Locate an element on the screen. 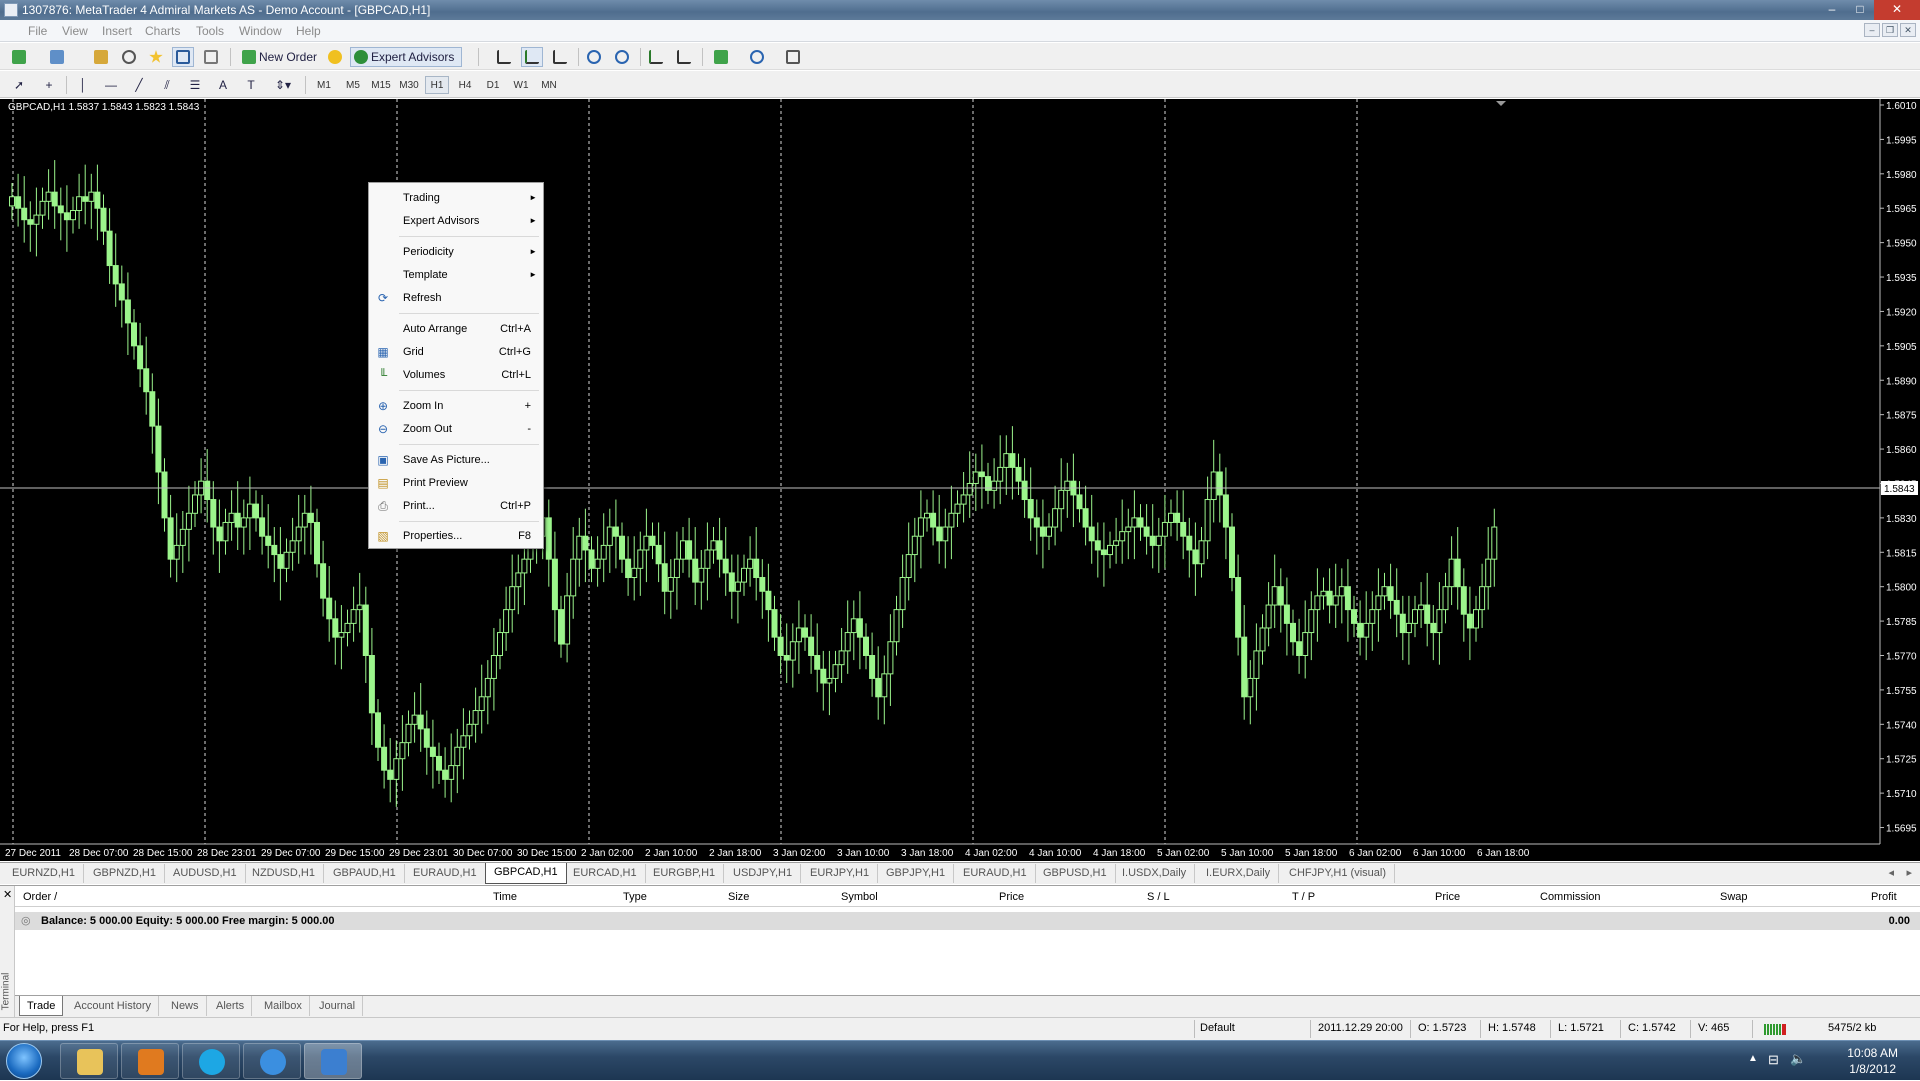  chart-tab-eurnzd: EURNZD,H1 is located at coordinates (44, 873).